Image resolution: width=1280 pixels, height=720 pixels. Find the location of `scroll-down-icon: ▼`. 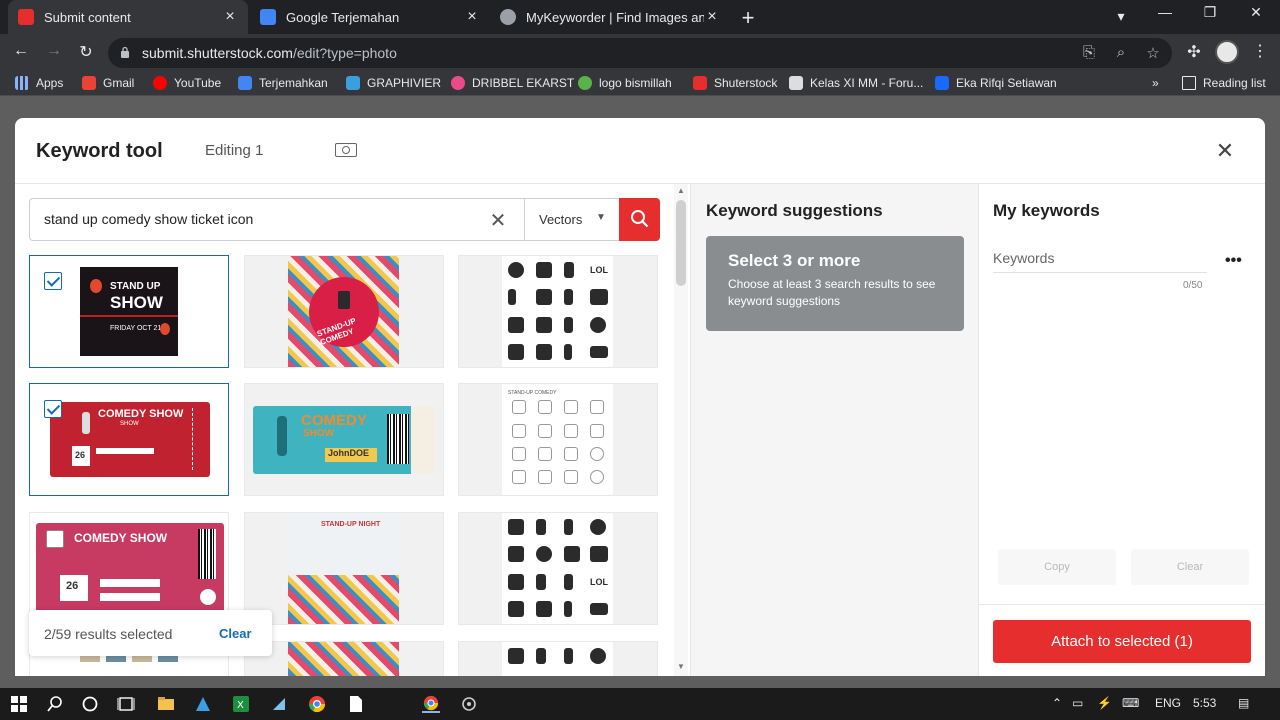

scroll-down-icon: ▼ is located at coordinates (681, 666).